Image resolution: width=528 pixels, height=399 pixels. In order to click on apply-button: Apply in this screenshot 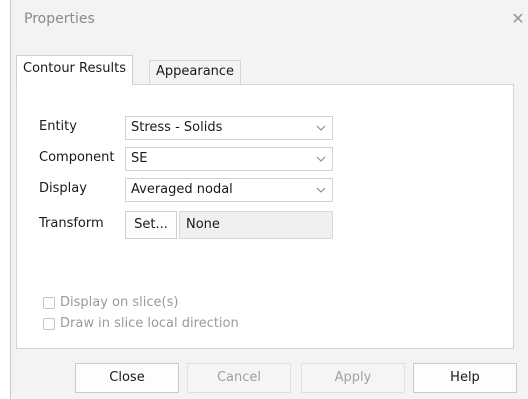, I will do `click(353, 378)`.